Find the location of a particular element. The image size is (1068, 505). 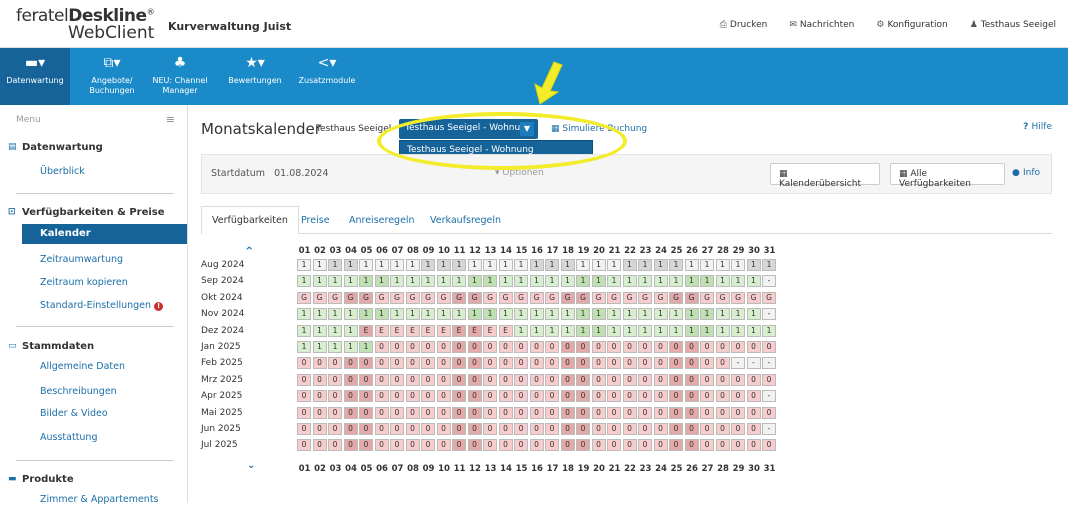

hamburger-icon: ≡ is located at coordinates (170, 119).